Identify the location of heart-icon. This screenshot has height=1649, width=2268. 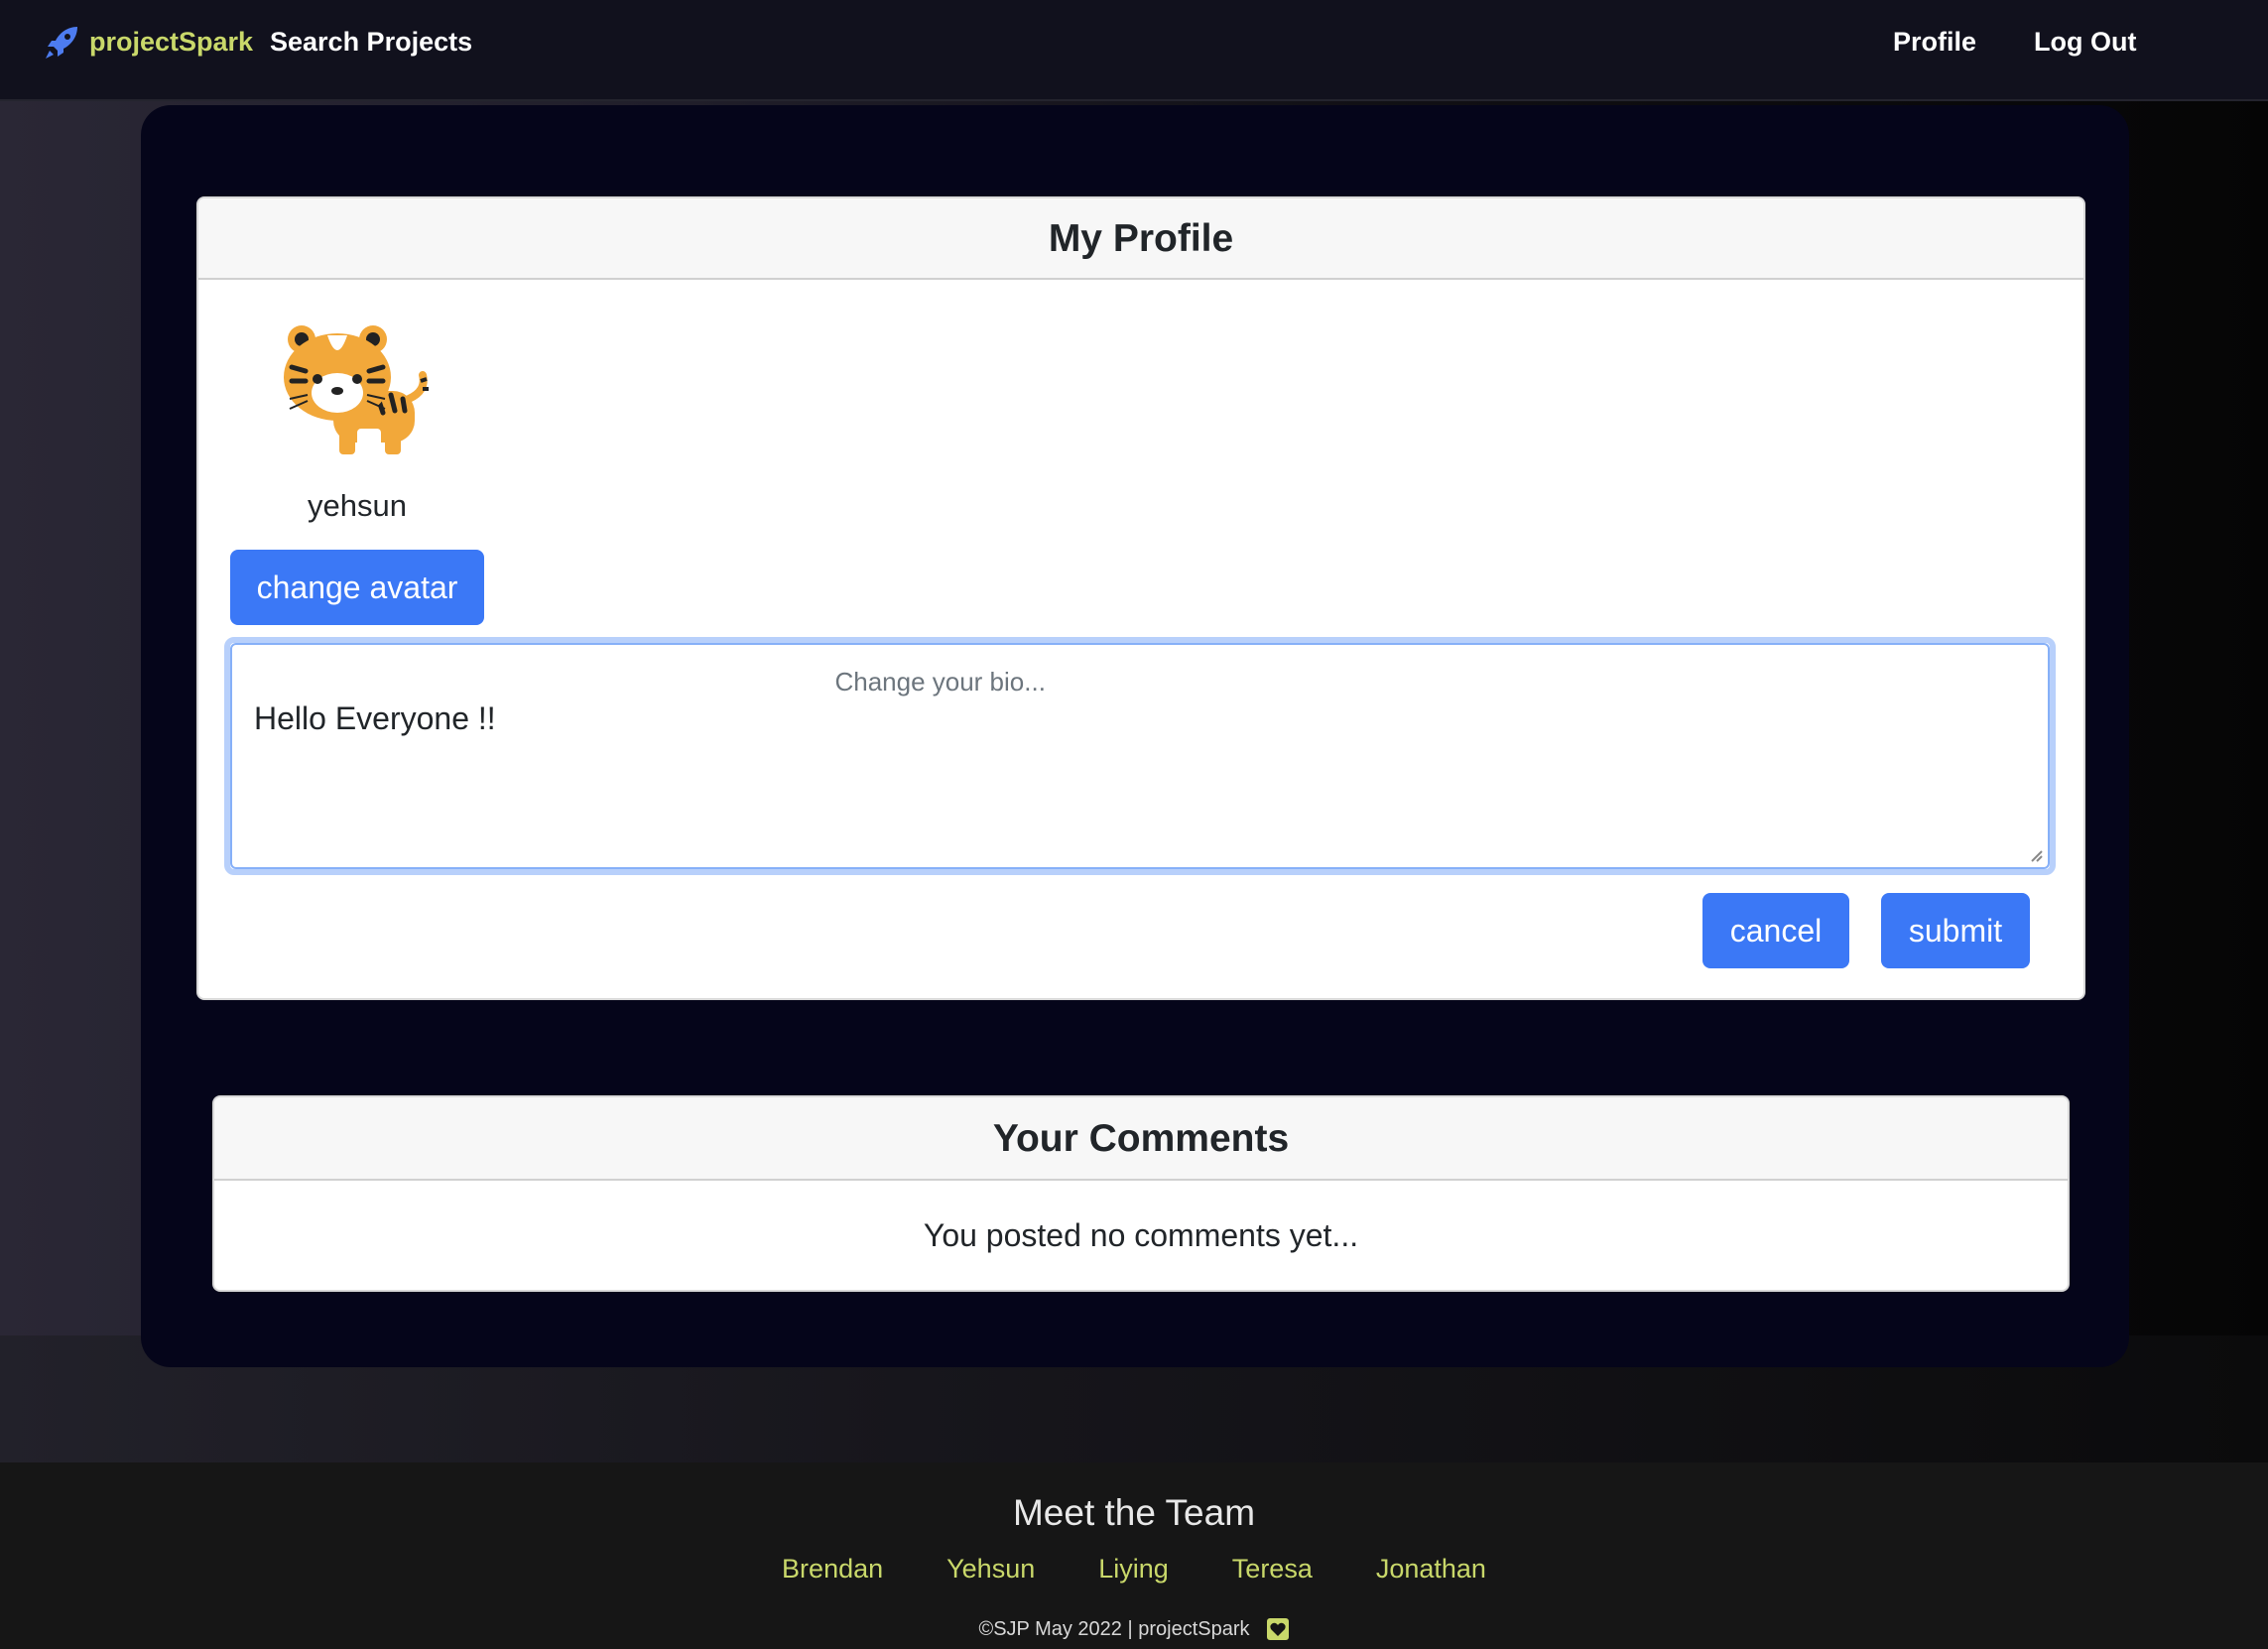
(1278, 1629).